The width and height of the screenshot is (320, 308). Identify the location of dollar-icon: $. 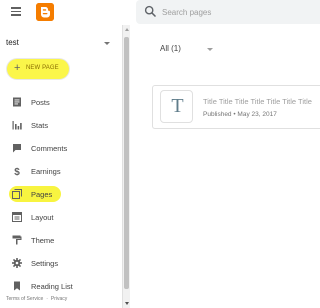
(17, 171).